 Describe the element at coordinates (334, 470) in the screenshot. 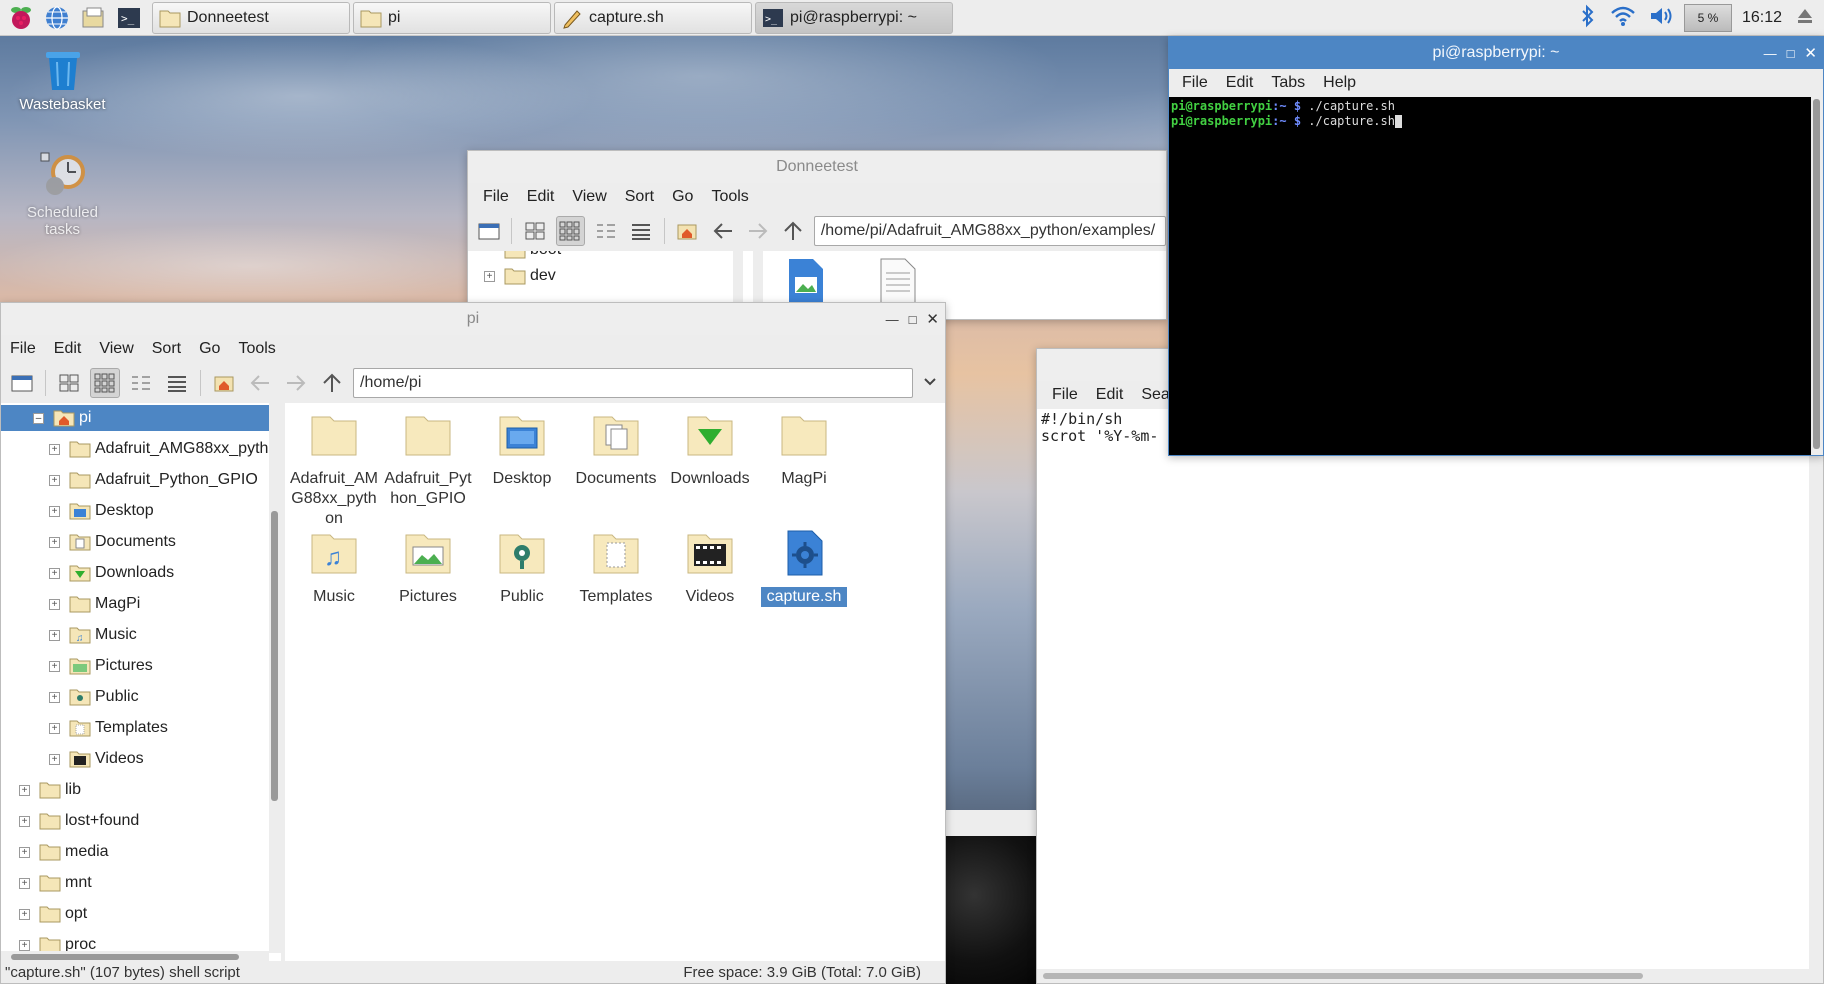

I see `file-item: Adafruit_AMG88xx_python` at that location.